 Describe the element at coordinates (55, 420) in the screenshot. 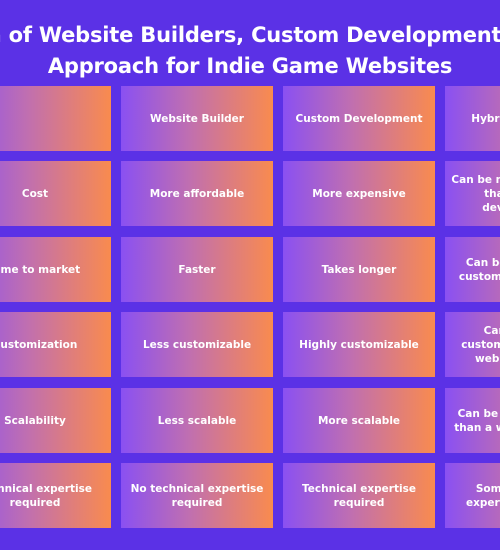

I see `row-label-scalability: Scalability` at that location.